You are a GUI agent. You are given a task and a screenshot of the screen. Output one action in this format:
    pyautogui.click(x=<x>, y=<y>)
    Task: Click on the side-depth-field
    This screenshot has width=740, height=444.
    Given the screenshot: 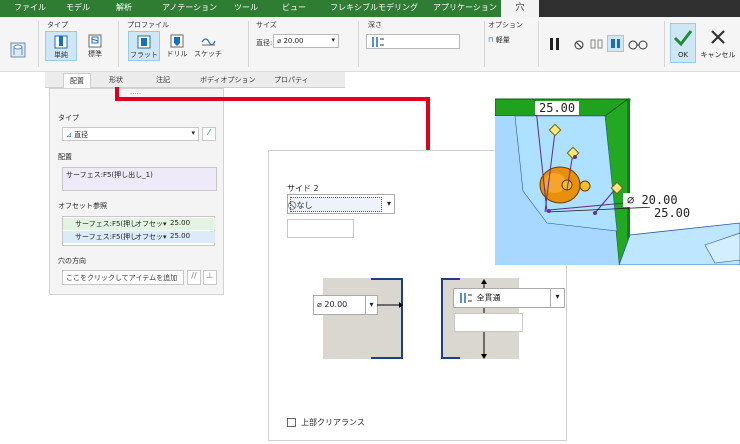 What is the action you would take?
    pyautogui.click(x=320, y=228)
    